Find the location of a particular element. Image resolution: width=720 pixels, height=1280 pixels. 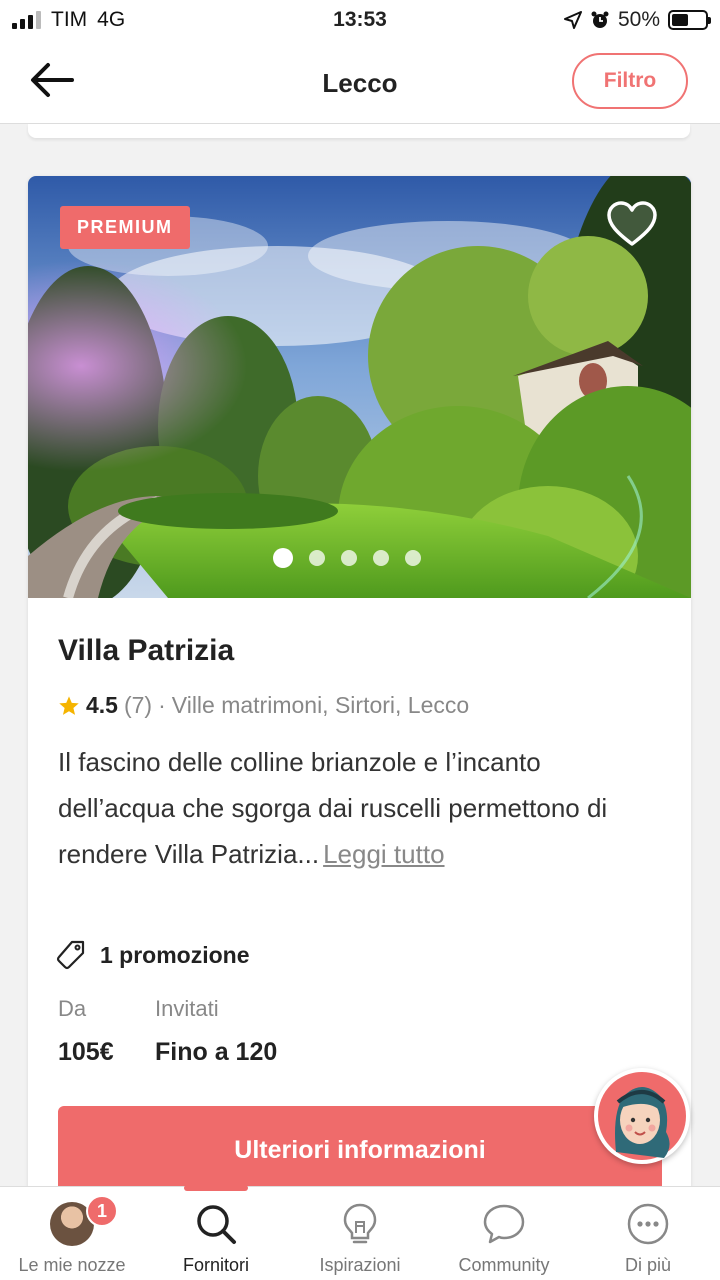

rating-value: 4.5 is located at coordinates (102, 705).